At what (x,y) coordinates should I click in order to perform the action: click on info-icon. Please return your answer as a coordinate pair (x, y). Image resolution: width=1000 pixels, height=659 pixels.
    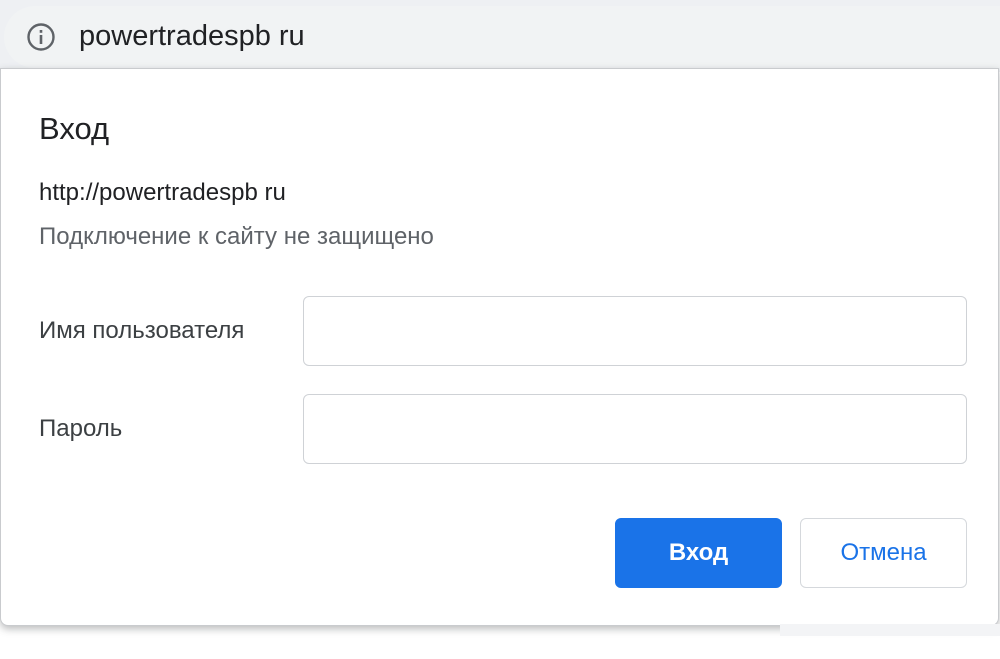
    Looking at the image, I should click on (41, 37).